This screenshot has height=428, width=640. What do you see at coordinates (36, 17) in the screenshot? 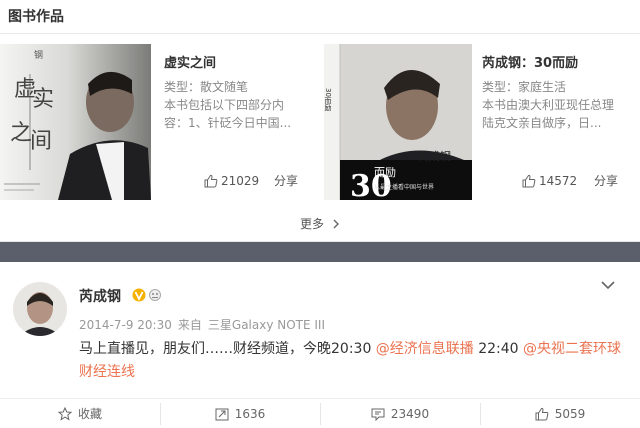
I see `section-title: 图书作品` at bounding box center [36, 17].